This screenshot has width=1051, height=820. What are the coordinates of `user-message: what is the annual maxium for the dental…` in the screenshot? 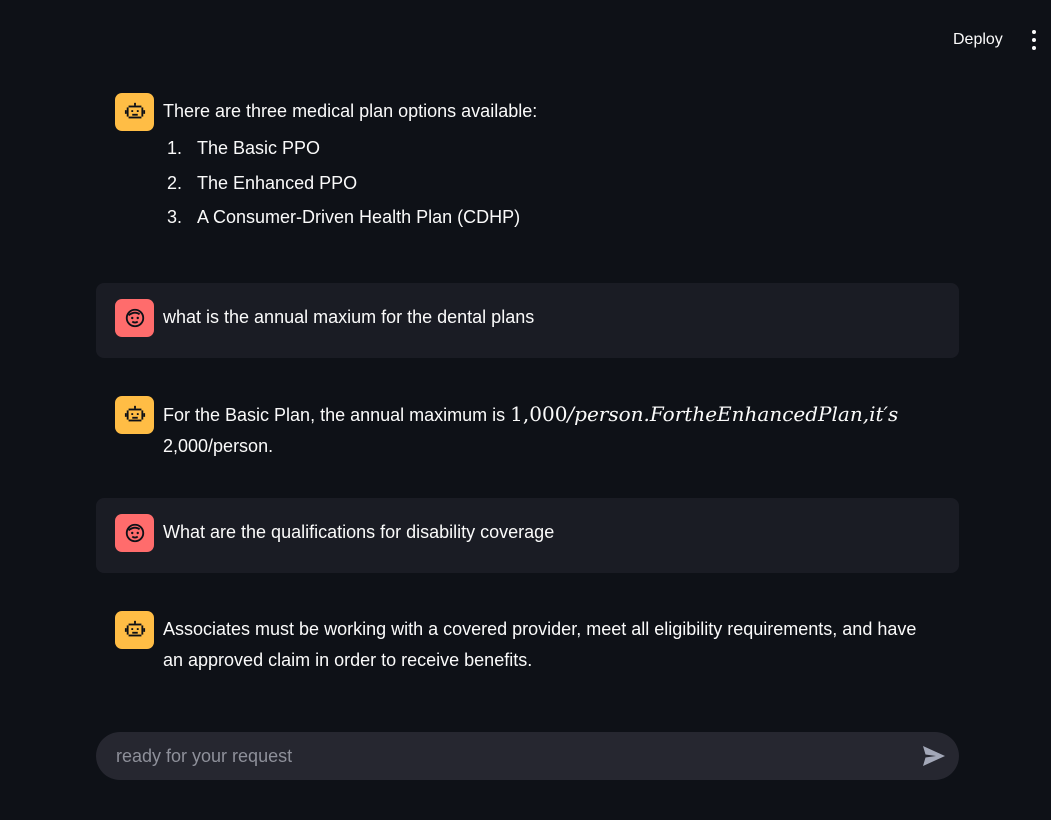 It's located at (527, 320).